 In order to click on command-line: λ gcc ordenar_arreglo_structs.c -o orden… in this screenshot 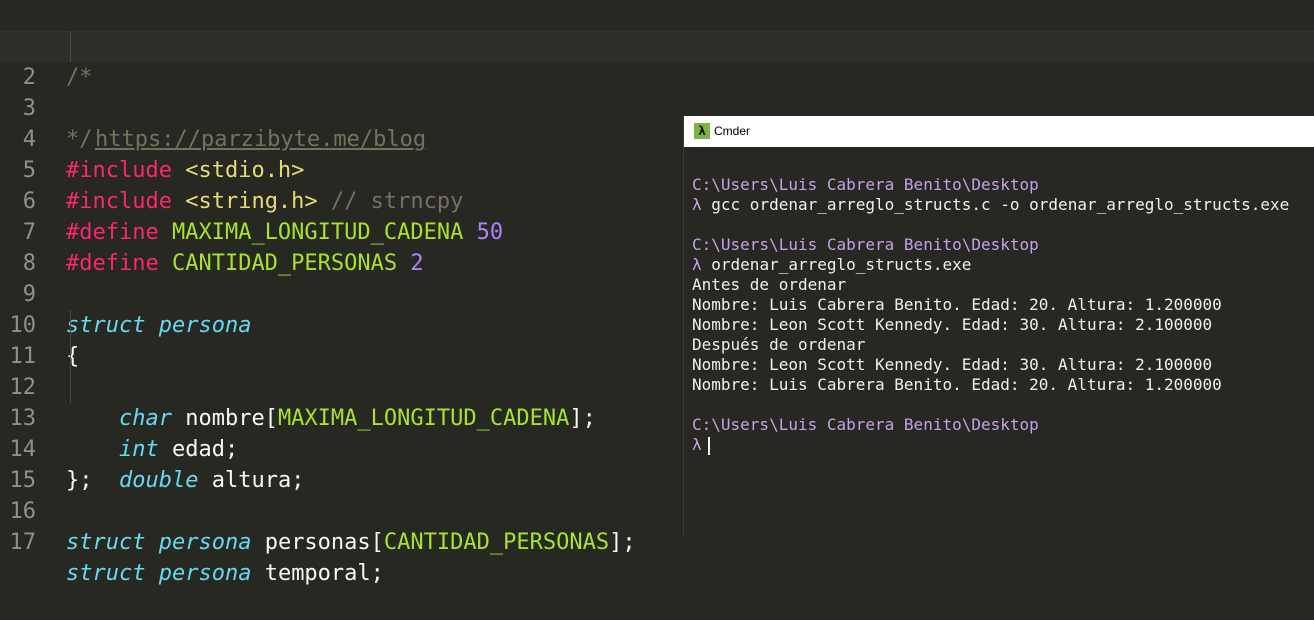, I will do `click(990, 205)`.